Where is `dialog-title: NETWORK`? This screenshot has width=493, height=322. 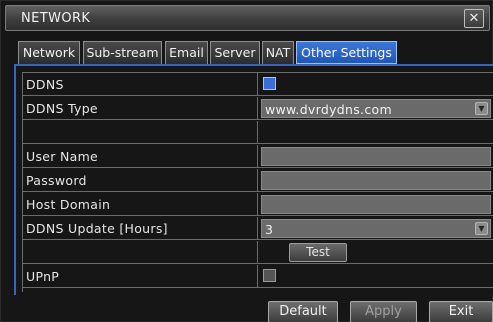
dialog-title: NETWORK is located at coordinates (56, 18).